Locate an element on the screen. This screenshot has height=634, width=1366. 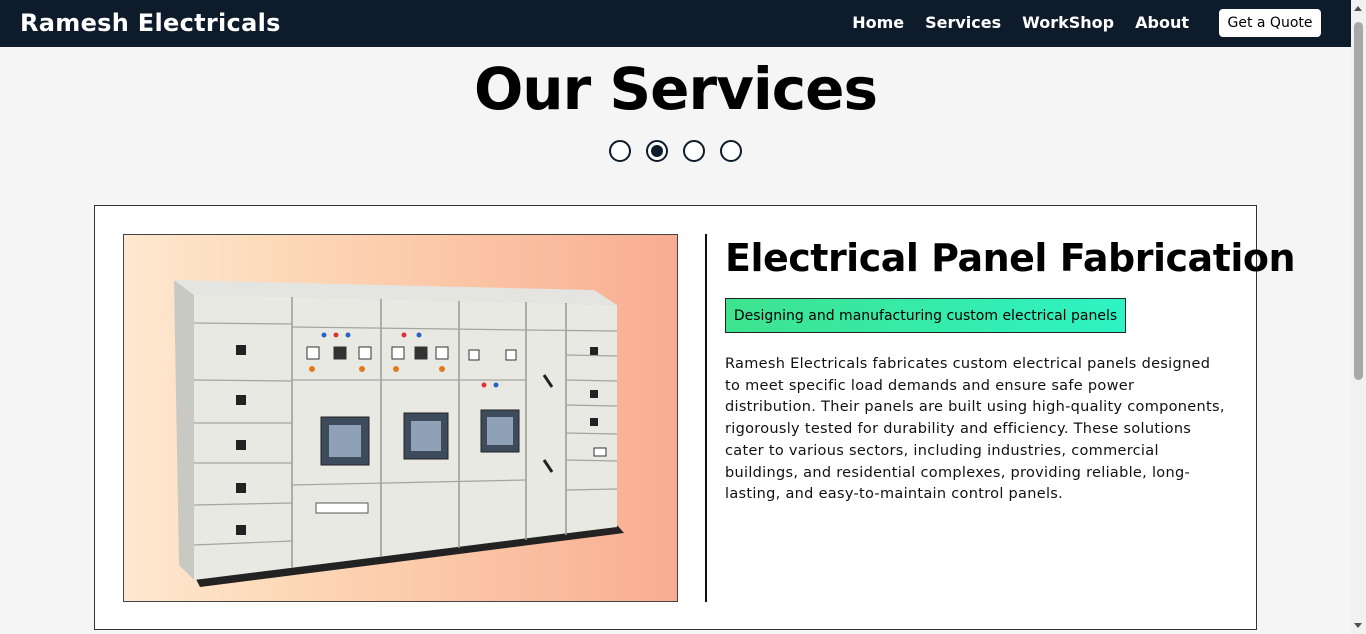
nav-link-home: Home is located at coordinates (878, 22).